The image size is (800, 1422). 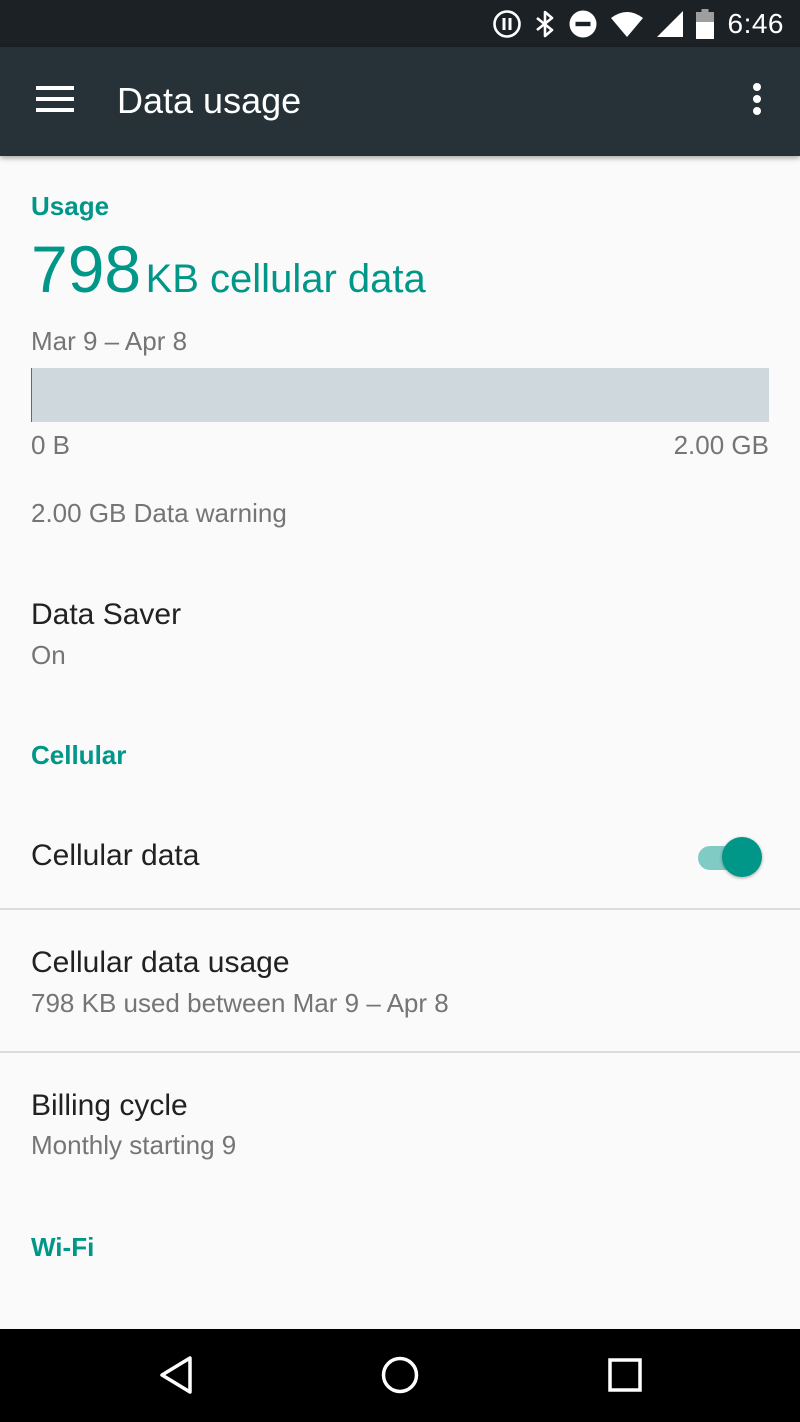 I want to click on cellular-signal-icon, so click(x=670, y=24).